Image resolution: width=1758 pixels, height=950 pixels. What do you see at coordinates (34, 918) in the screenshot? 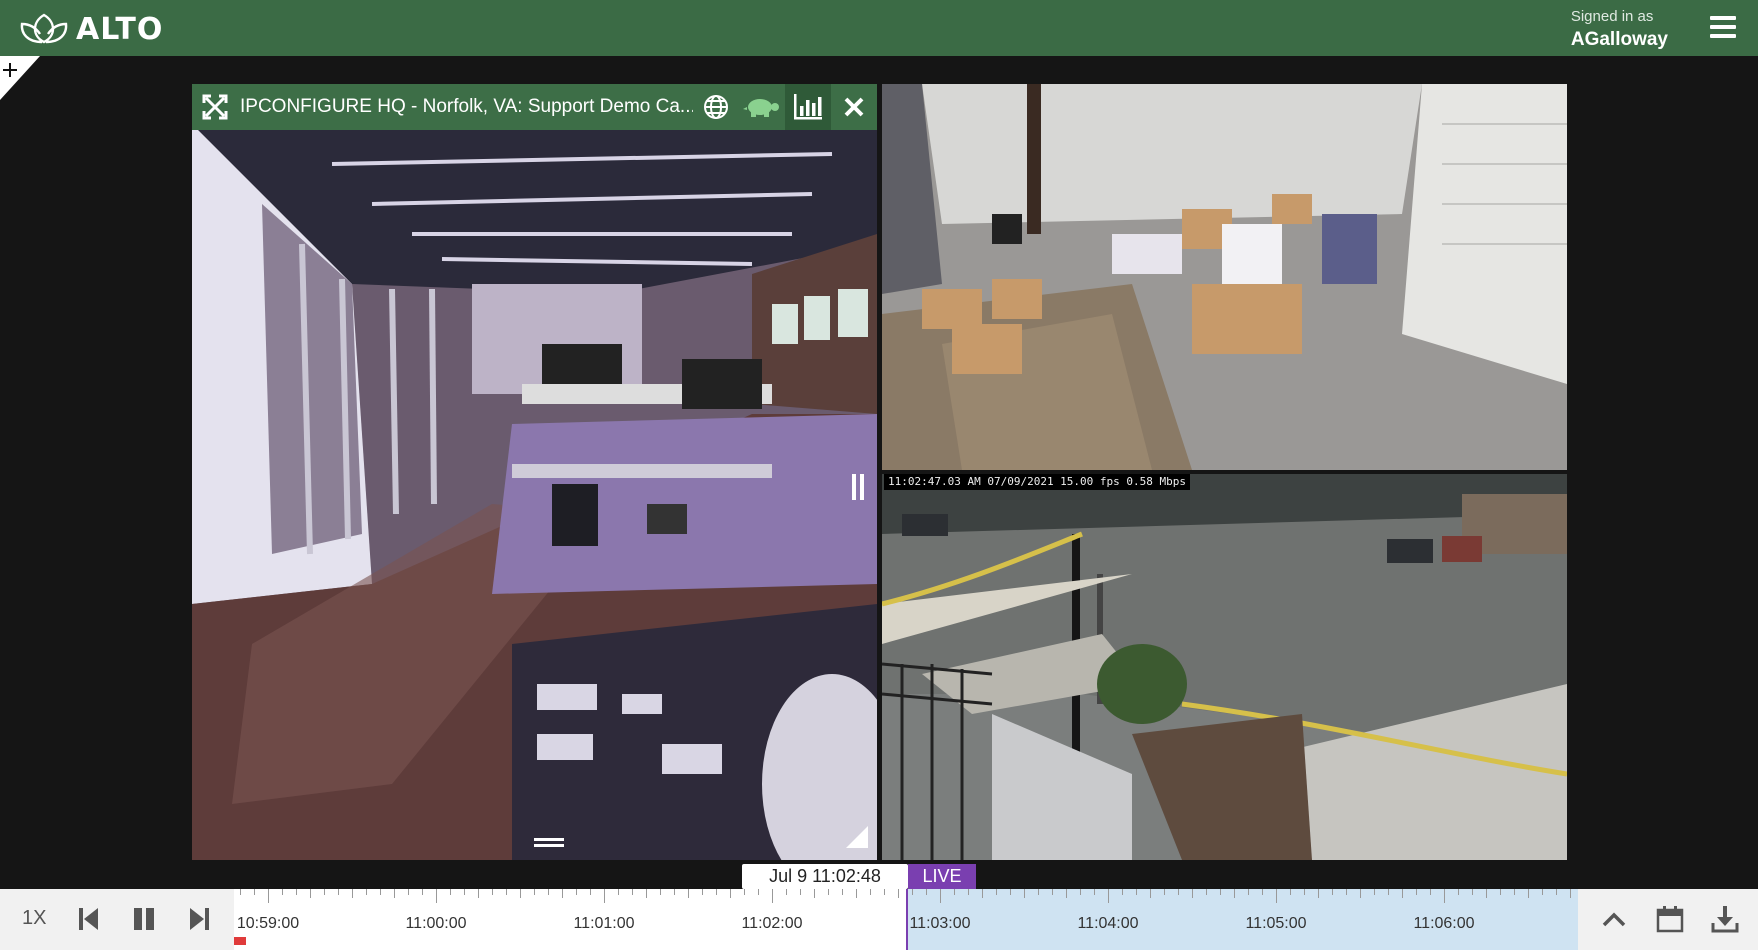
I see `playback-speed: 1X` at bounding box center [34, 918].